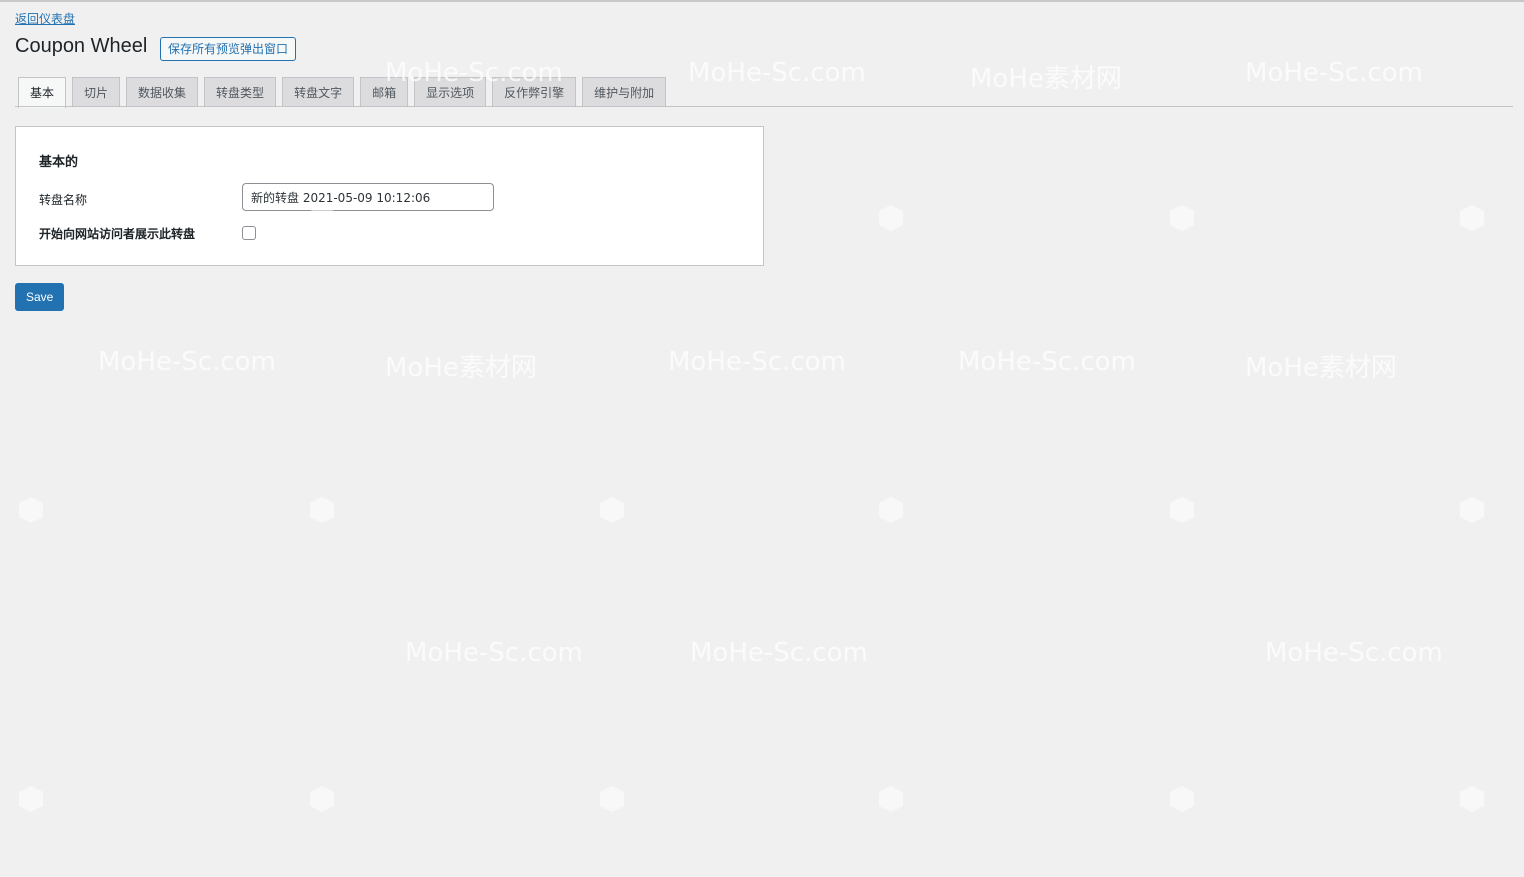 This screenshot has height=877, width=1524. What do you see at coordinates (240, 92) in the screenshot?
I see `tab-wheel-type: 转盘类型` at bounding box center [240, 92].